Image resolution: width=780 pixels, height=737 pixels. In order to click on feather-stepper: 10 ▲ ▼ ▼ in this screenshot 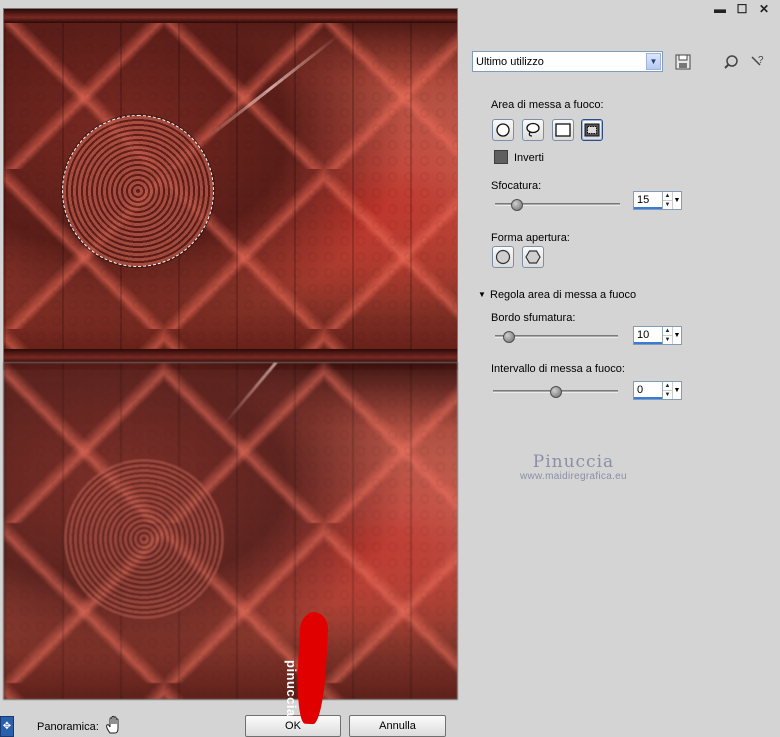, I will do `click(657, 335)`.